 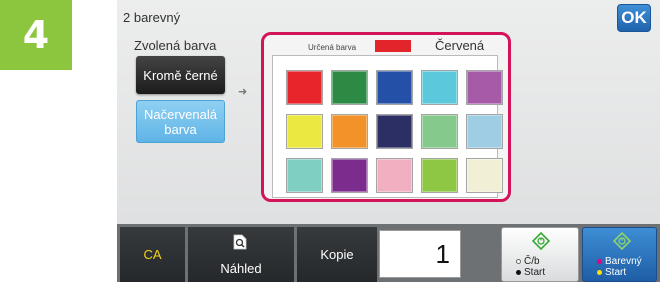 What do you see at coordinates (535, 272) in the screenshot?
I see `start-bw-label-2: Start` at bounding box center [535, 272].